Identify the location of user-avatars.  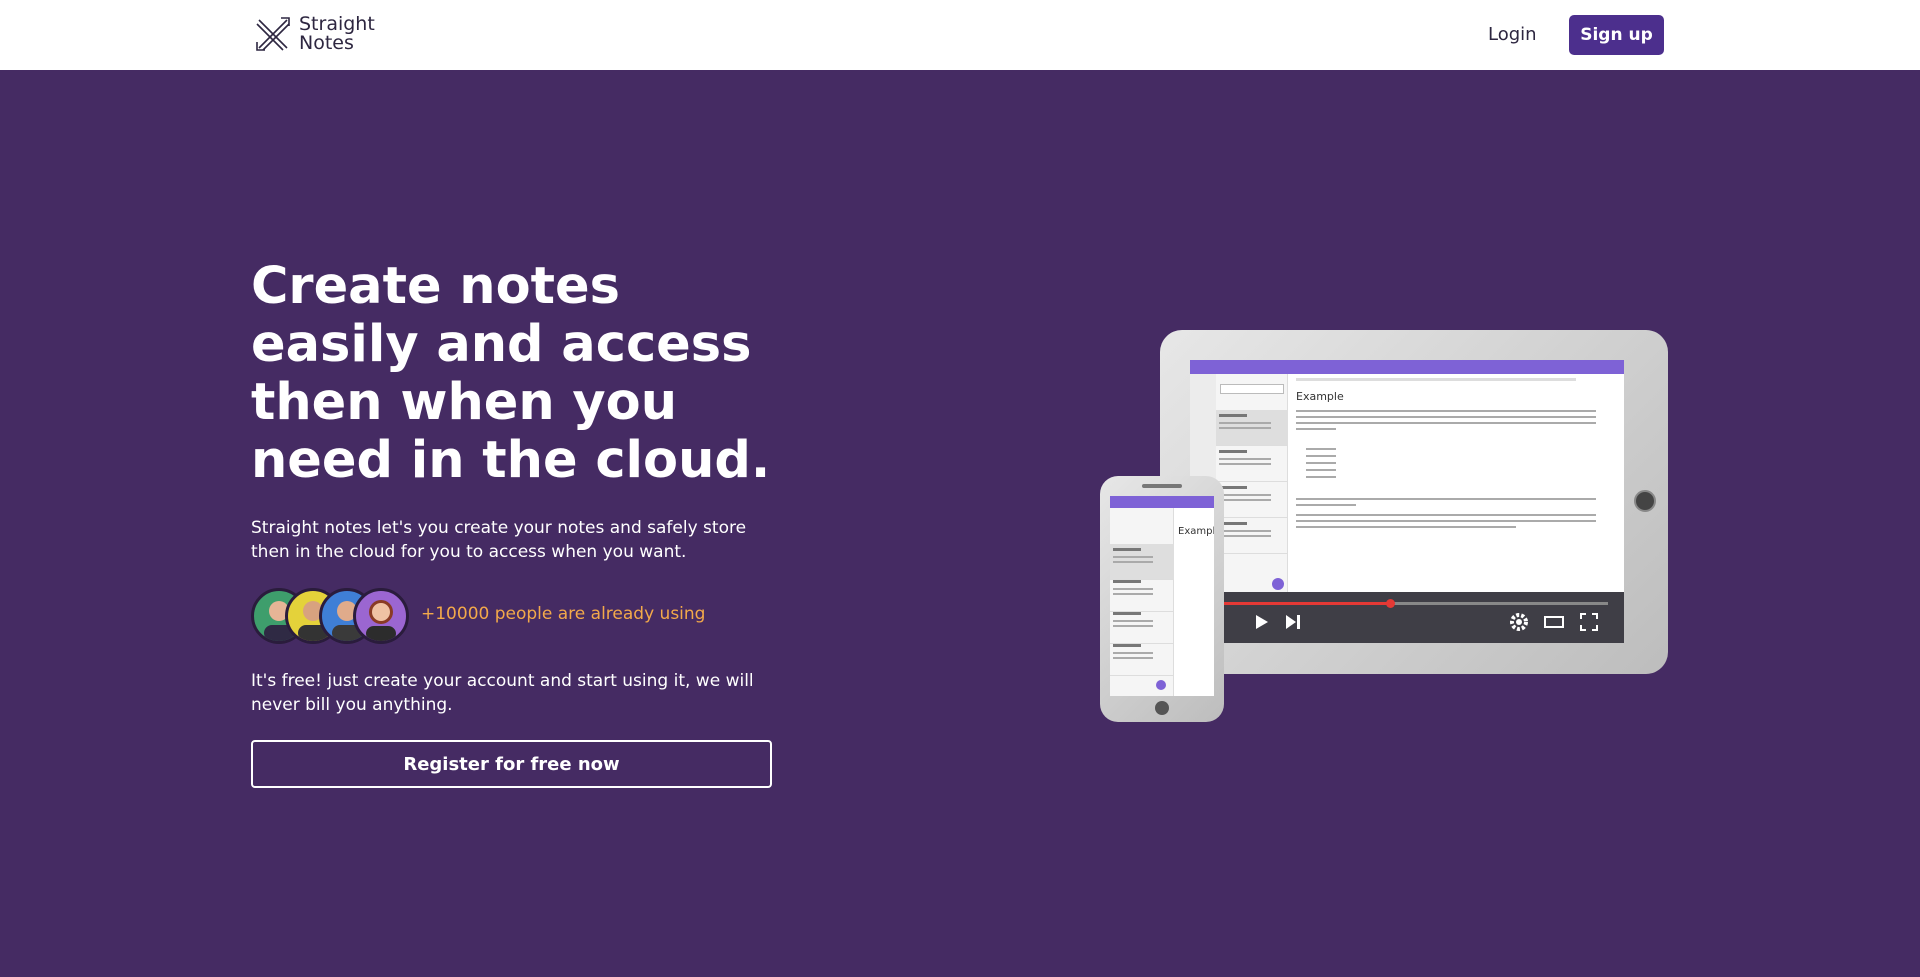
(331, 616).